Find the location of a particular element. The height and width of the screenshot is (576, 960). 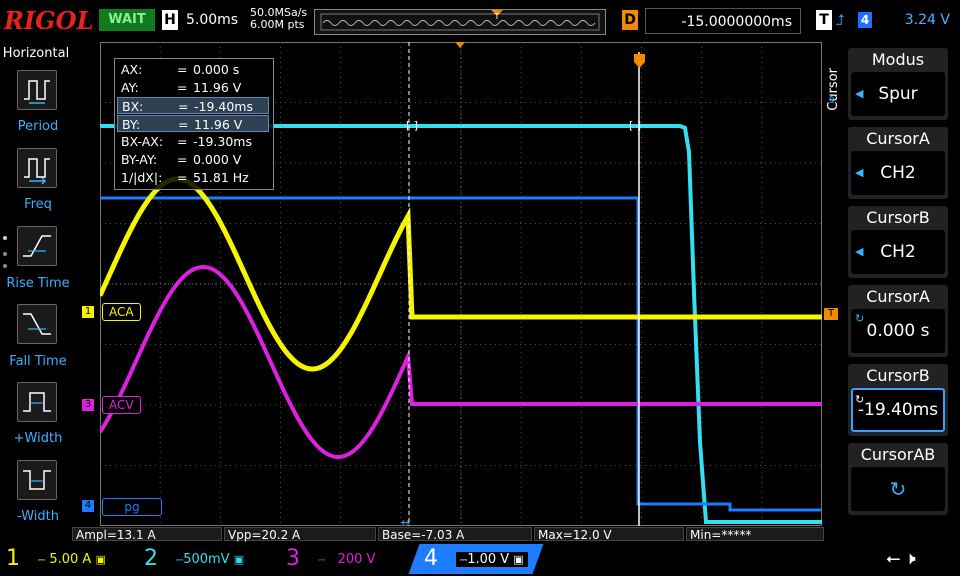

rigol-logo: RIGOL is located at coordinates (49, 20).